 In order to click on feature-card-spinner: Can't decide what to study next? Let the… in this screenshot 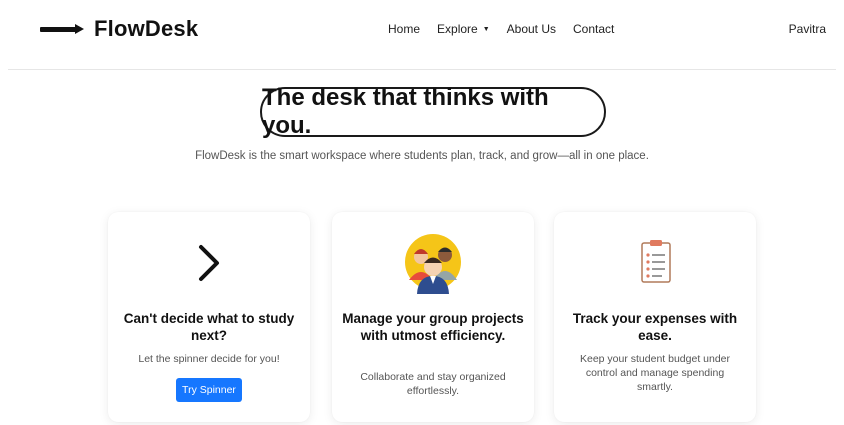, I will do `click(209, 317)`.